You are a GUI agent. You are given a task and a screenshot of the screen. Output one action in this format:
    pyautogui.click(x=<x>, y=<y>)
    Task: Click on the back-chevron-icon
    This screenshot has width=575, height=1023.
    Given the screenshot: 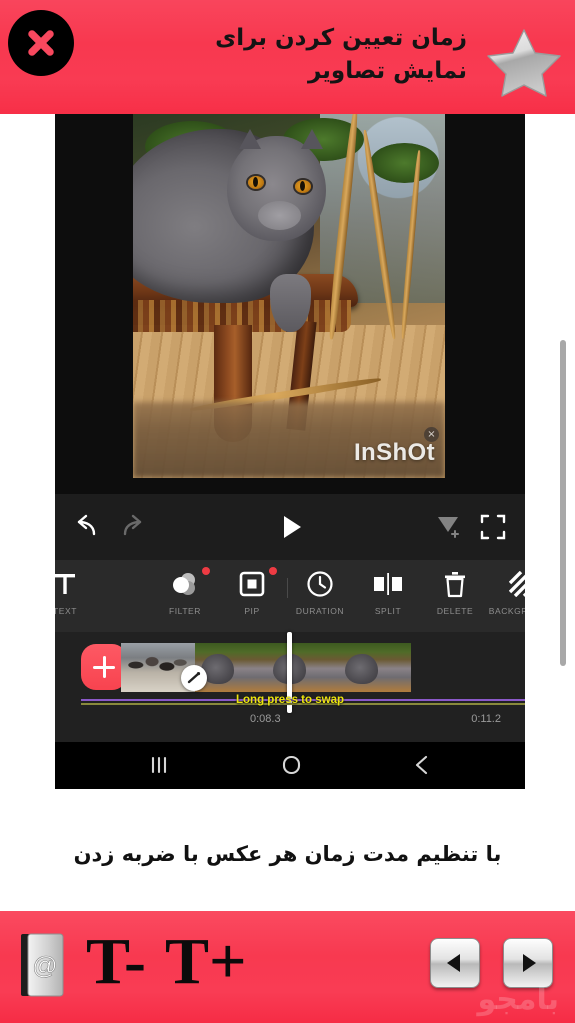 What is the action you would take?
    pyautogui.click(x=422, y=765)
    